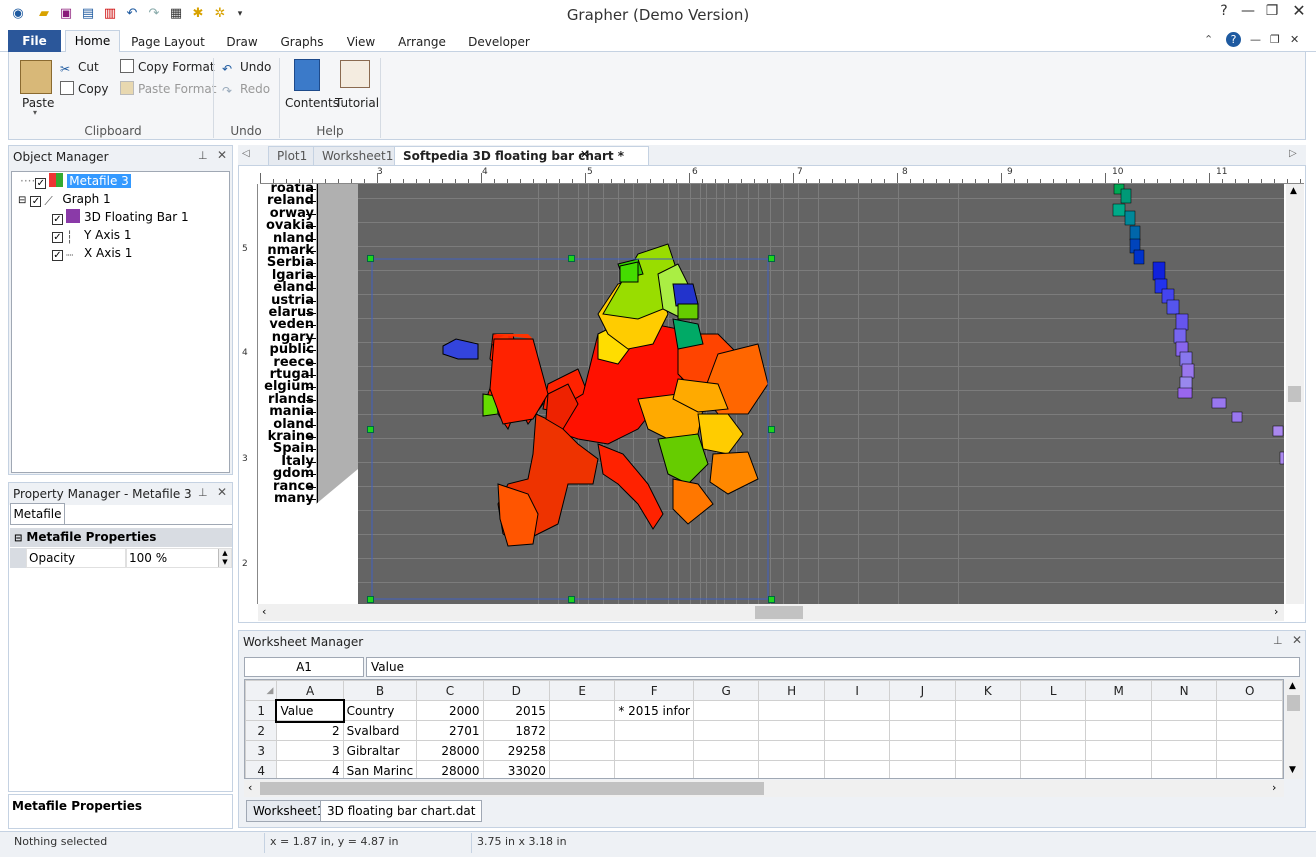 The height and width of the screenshot is (857, 1316). I want to click on table-cell: 1872, so click(516, 730).